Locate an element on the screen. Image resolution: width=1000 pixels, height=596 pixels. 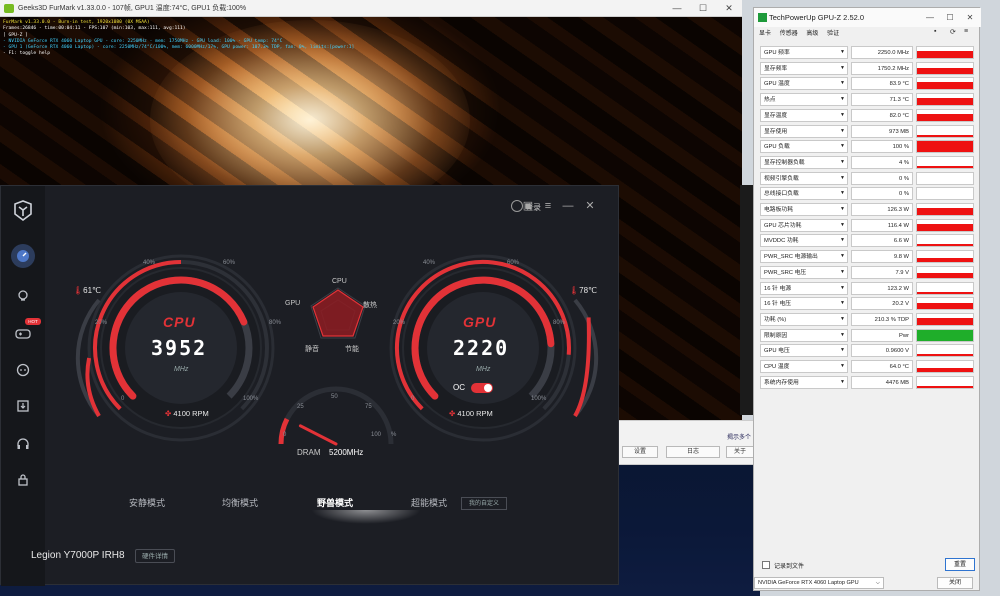
mode-balanced: 均衡模式 is located at coordinates (240, 502).